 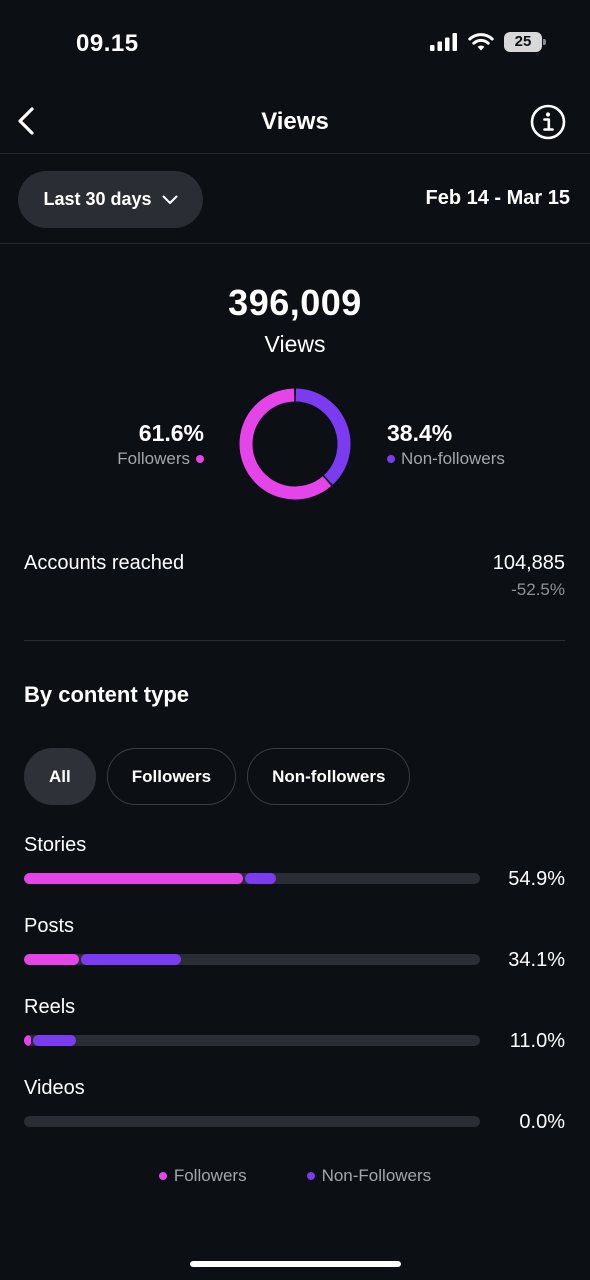 I want to click on content-row-posts: Posts 34.1%, so click(x=294, y=945).